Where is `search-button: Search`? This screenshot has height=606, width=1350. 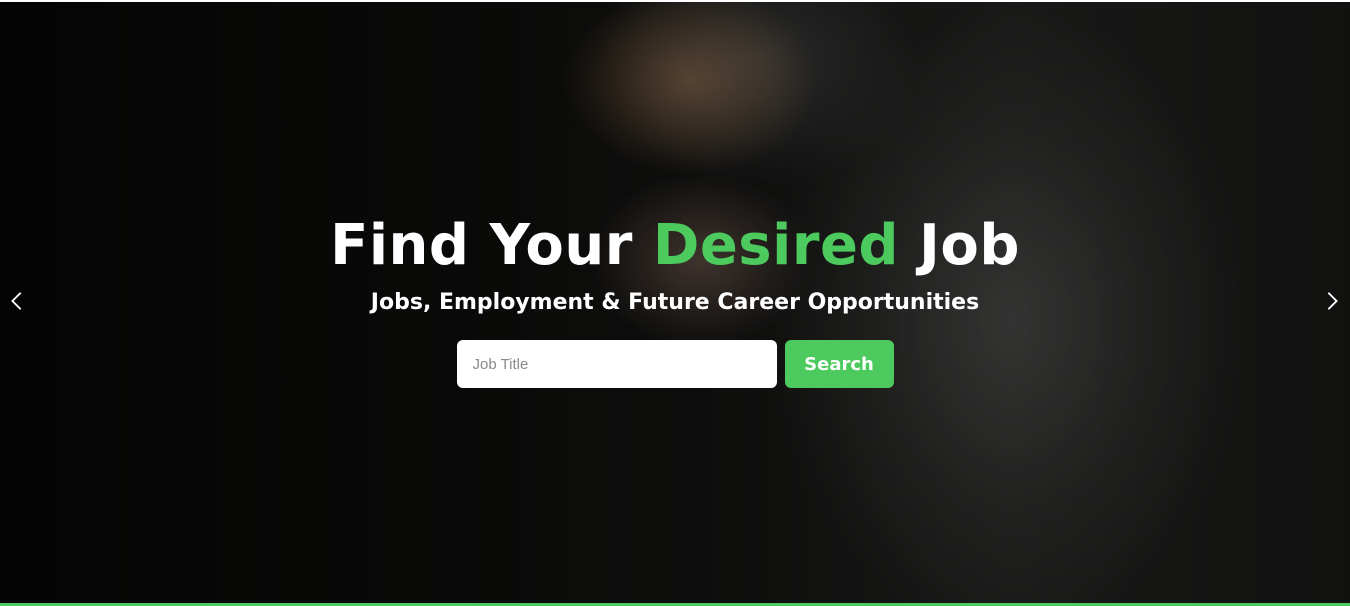 search-button: Search is located at coordinates (839, 364).